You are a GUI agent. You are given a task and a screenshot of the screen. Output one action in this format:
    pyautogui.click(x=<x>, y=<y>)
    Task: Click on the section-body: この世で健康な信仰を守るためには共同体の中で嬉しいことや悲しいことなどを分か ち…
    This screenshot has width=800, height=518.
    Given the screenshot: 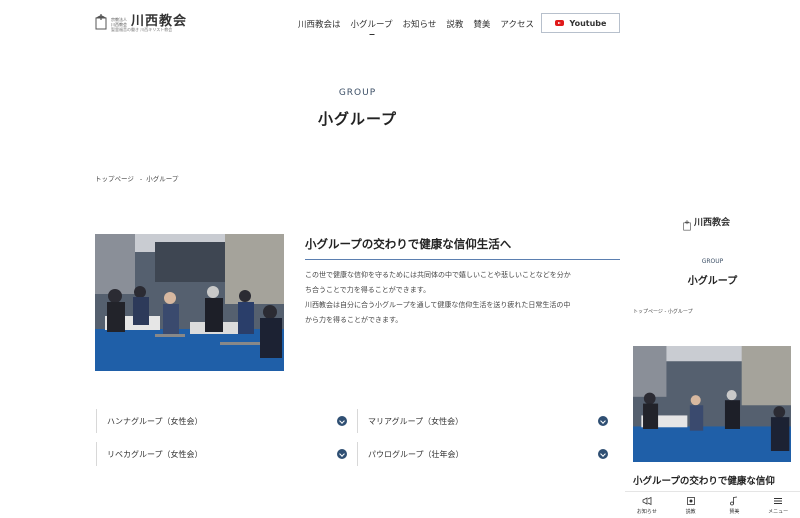 What is the action you would take?
    pyautogui.click(x=465, y=298)
    